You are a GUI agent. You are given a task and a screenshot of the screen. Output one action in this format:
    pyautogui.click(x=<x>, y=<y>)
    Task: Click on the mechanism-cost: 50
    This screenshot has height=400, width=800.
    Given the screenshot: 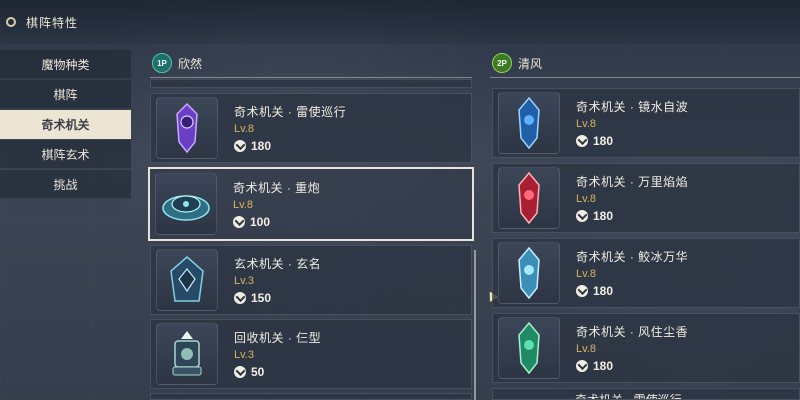 What is the action you would take?
    pyautogui.click(x=258, y=372)
    